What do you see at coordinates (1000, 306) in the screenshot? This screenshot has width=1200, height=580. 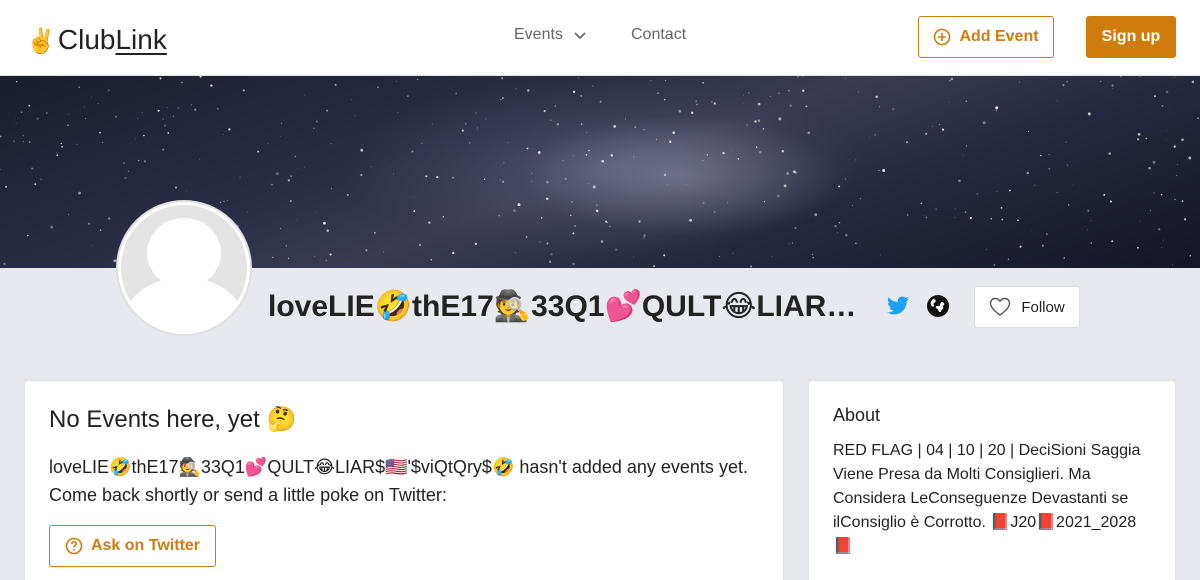 I see `heart-icon` at bounding box center [1000, 306].